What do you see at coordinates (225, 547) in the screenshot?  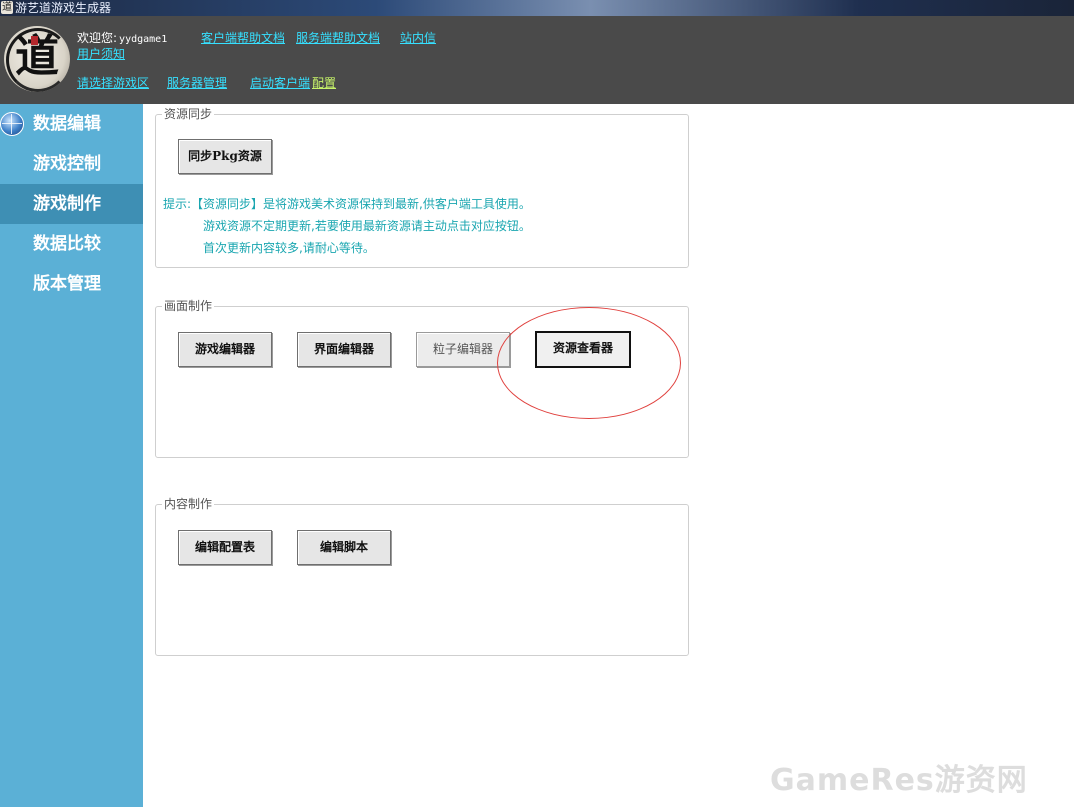 I see `edit-config-table-button: 编辑配置表` at bounding box center [225, 547].